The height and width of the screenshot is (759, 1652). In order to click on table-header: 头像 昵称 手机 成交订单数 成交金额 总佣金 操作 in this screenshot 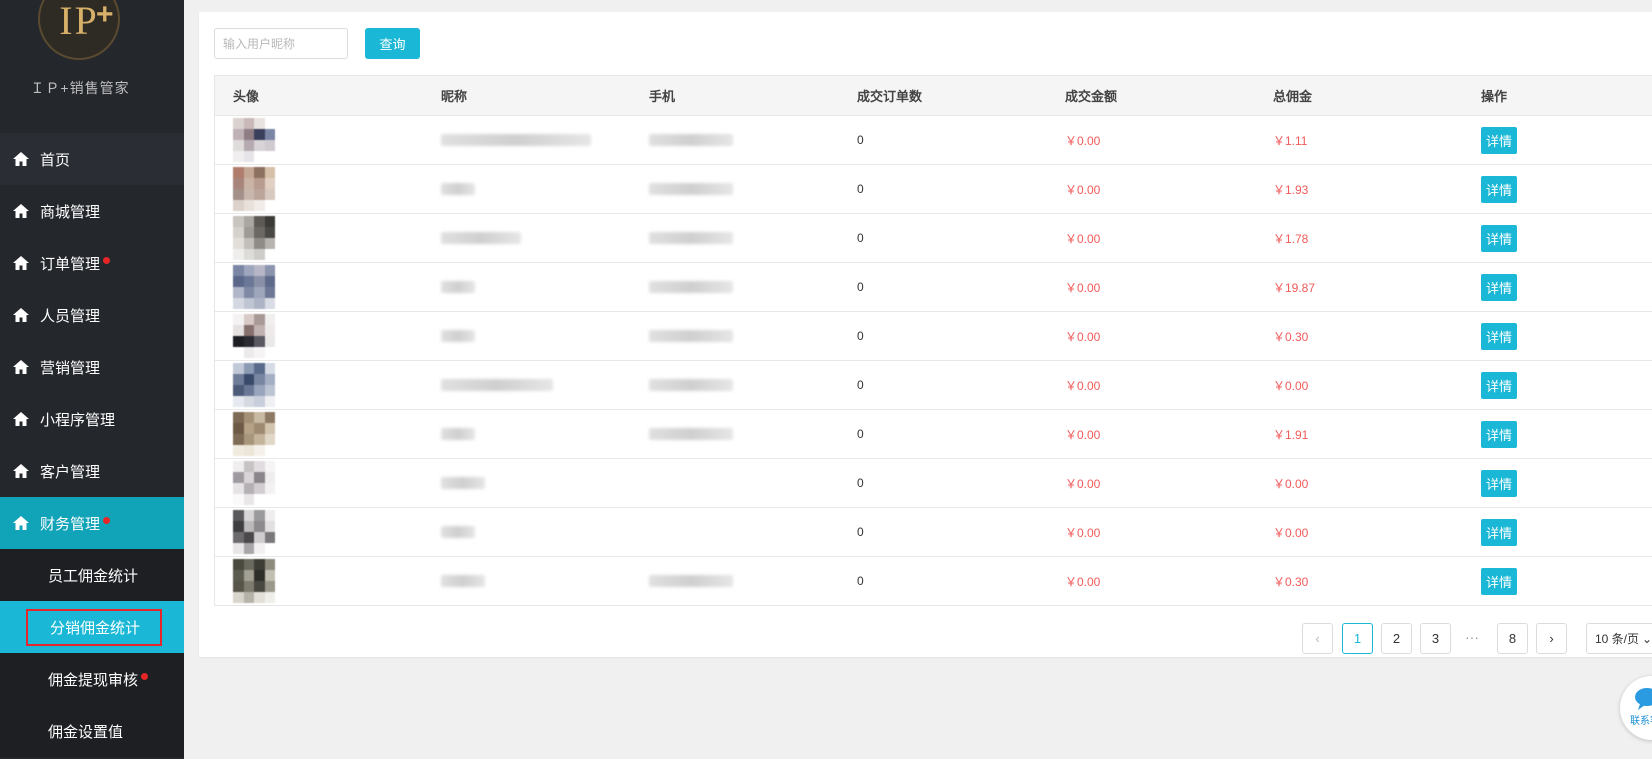, I will do `click(933, 95)`.